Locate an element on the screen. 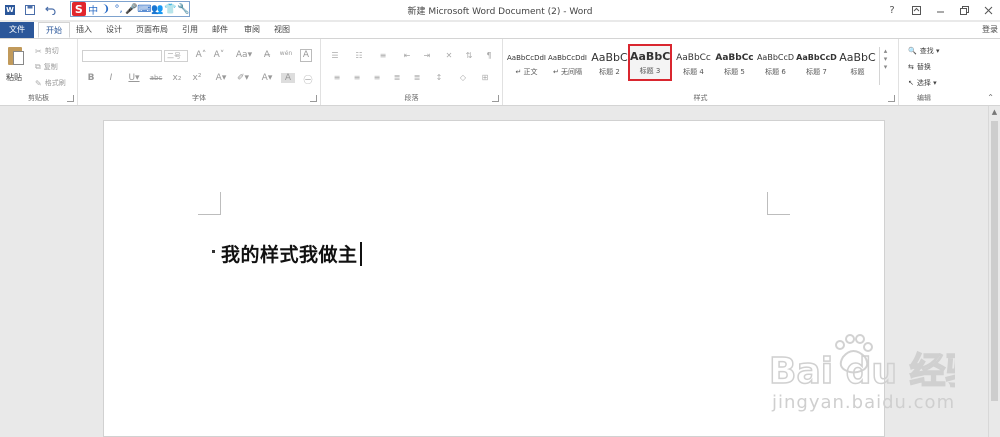 This screenshot has height=437, width=1000. vertical-scrollbar: ▲ is located at coordinates (994, 271).